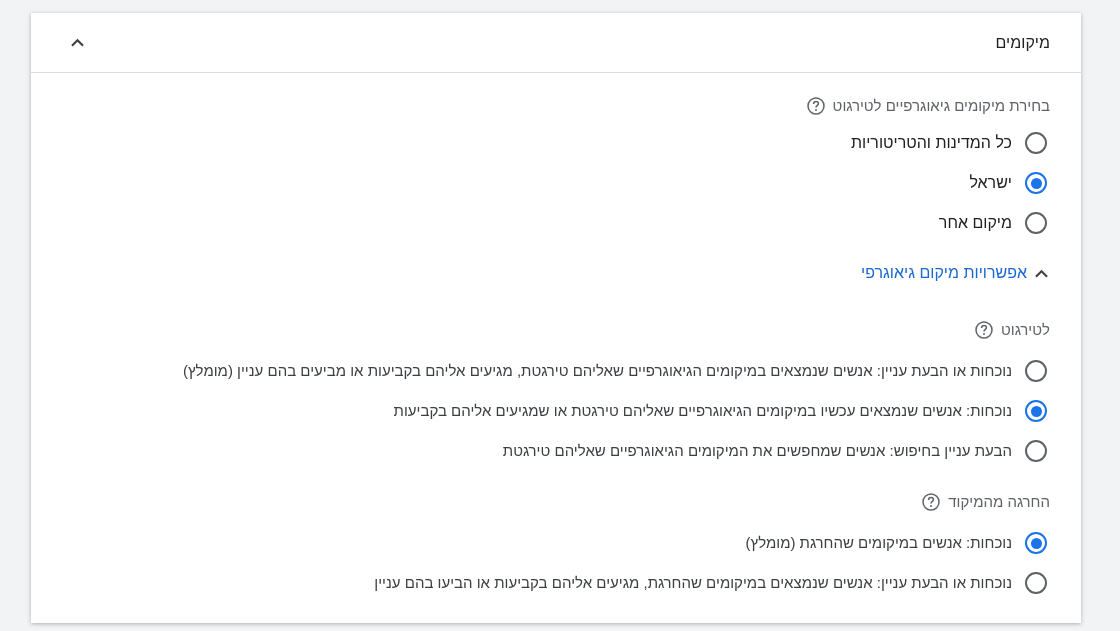 This screenshot has width=1120, height=631. Describe the element at coordinates (693, 582) in the screenshot. I see `option-label: נוכחות או הבעת עניין: אנשים שנמצאים במיקומים שהחרגת, מגיעים אליהם בקביעות או הביעו בהם עניין` at that location.